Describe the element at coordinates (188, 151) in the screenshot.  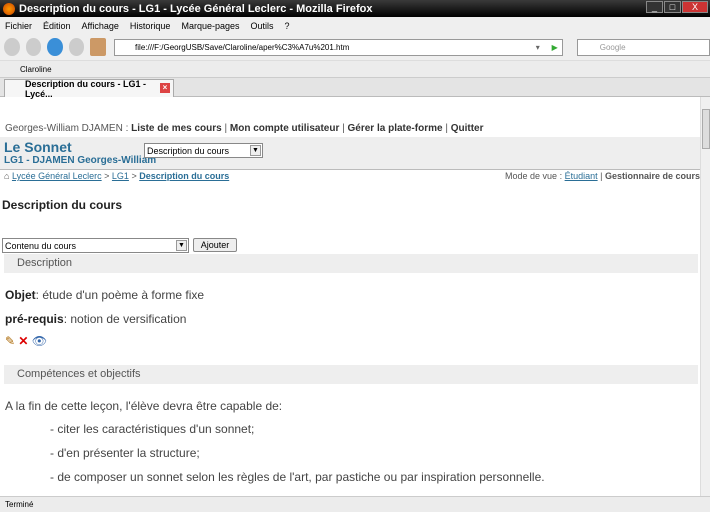
I see `tool-select-value: Description du cours` at that location.